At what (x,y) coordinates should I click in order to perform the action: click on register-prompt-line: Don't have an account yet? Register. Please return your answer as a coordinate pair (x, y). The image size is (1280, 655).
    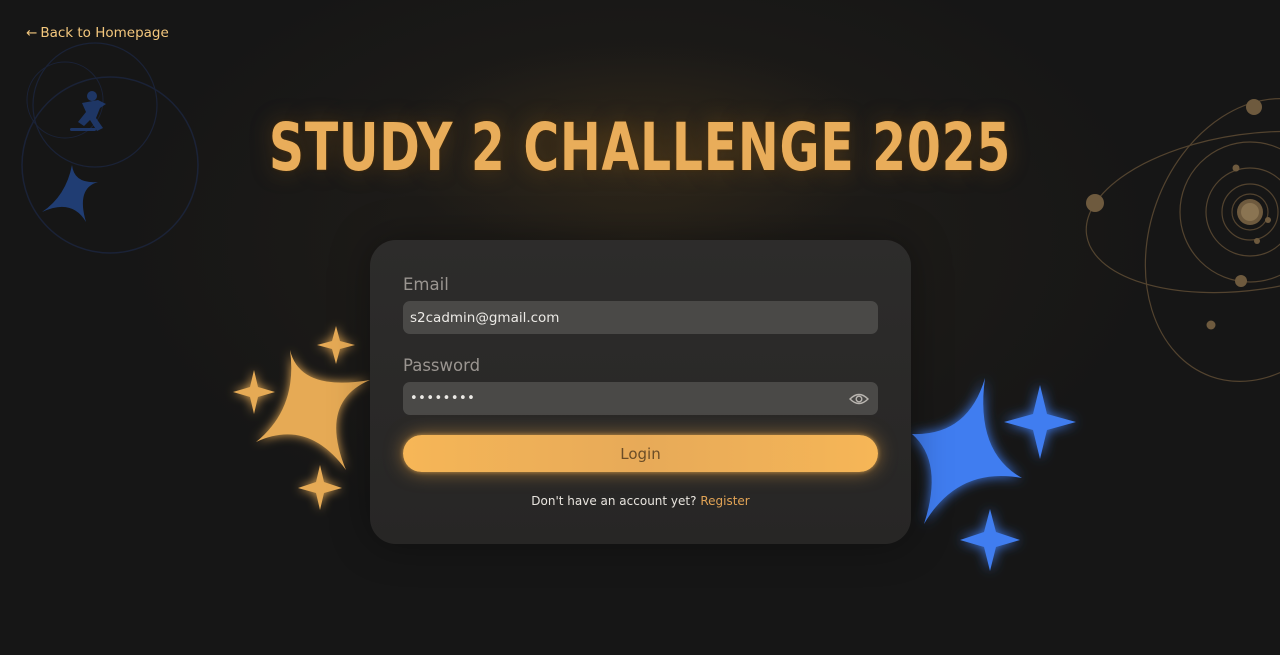
    Looking at the image, I should click on (640, 501).